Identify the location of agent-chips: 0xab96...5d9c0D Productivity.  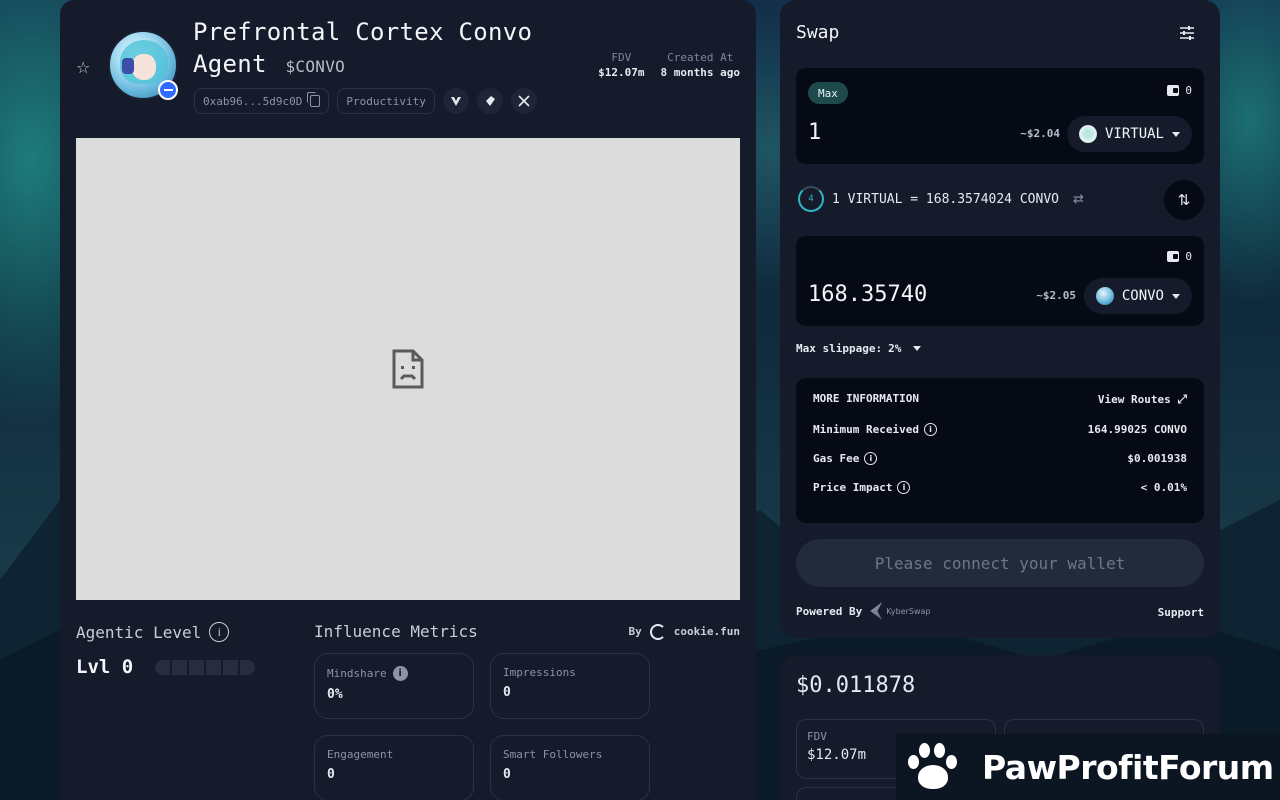
(365, 101).